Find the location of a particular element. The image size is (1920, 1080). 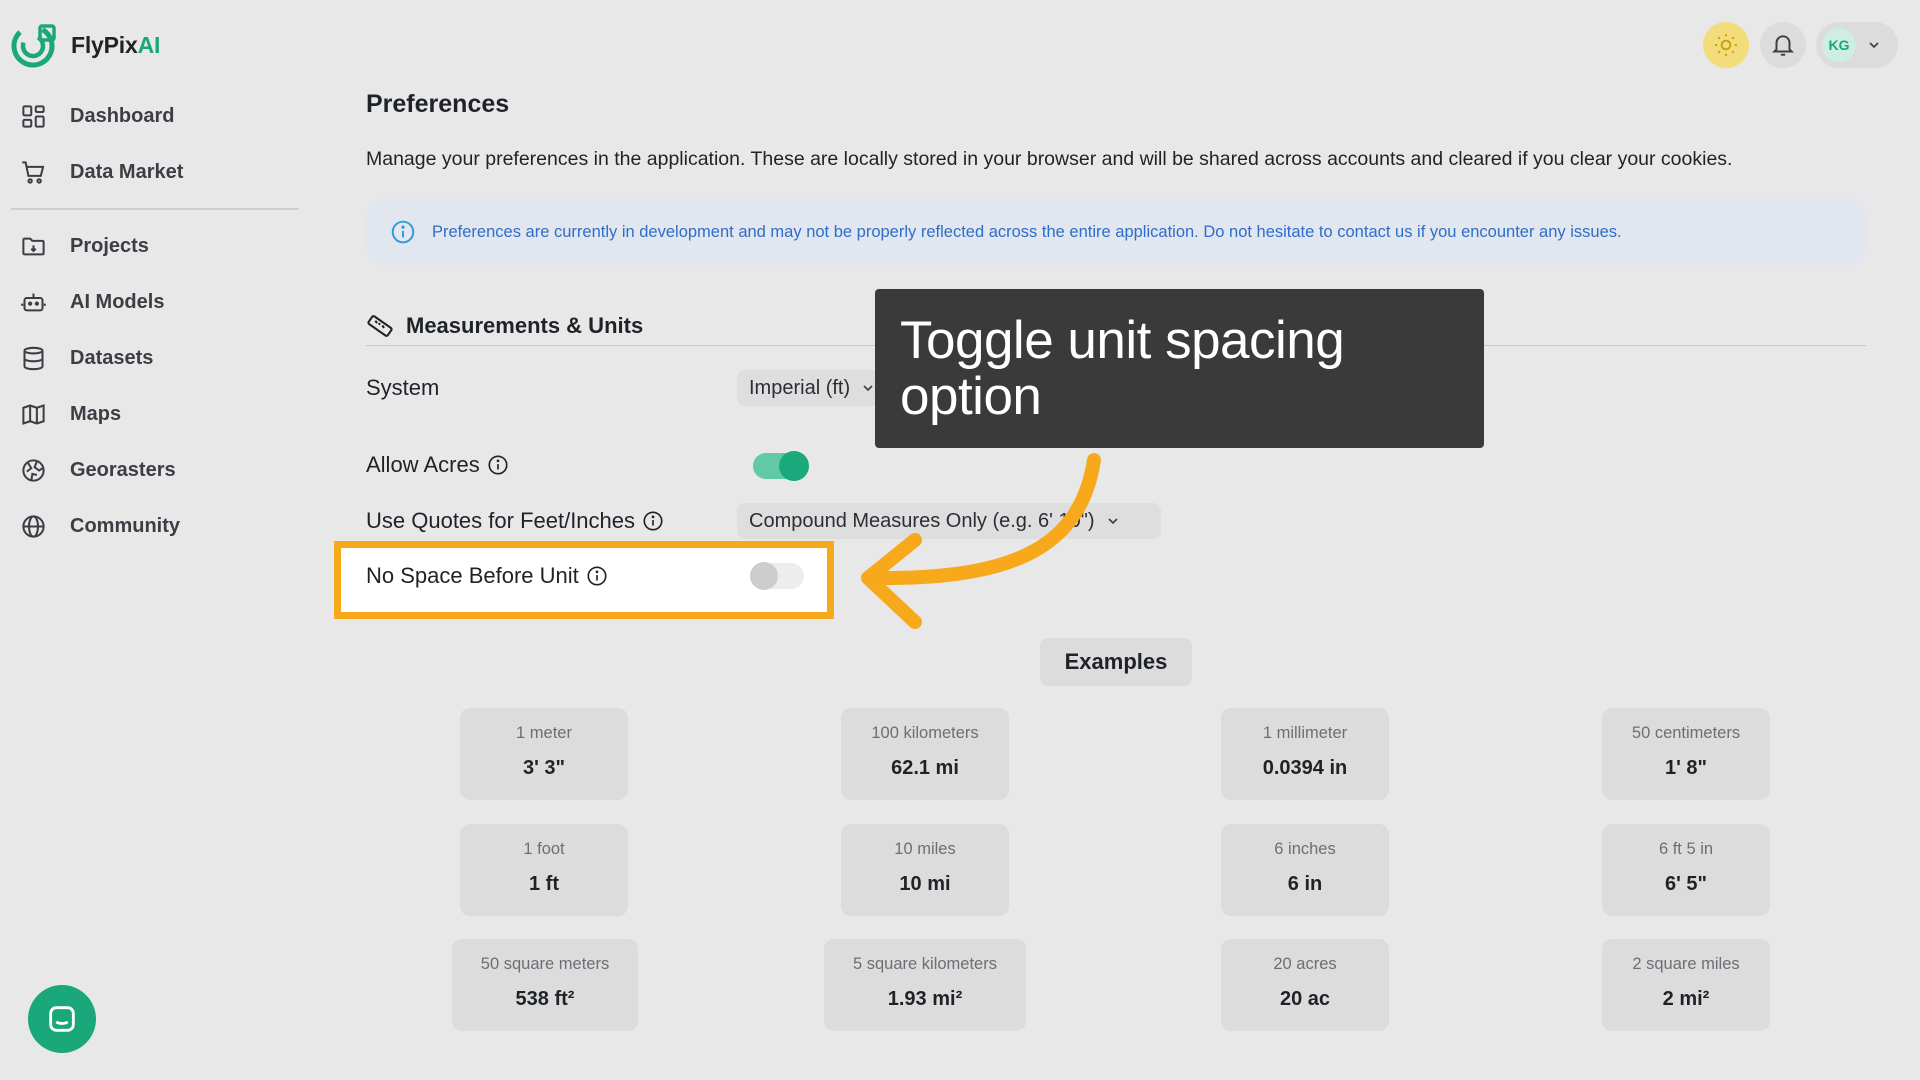

sidebar-item-label: Georasters is located at coordinates (123, 469).